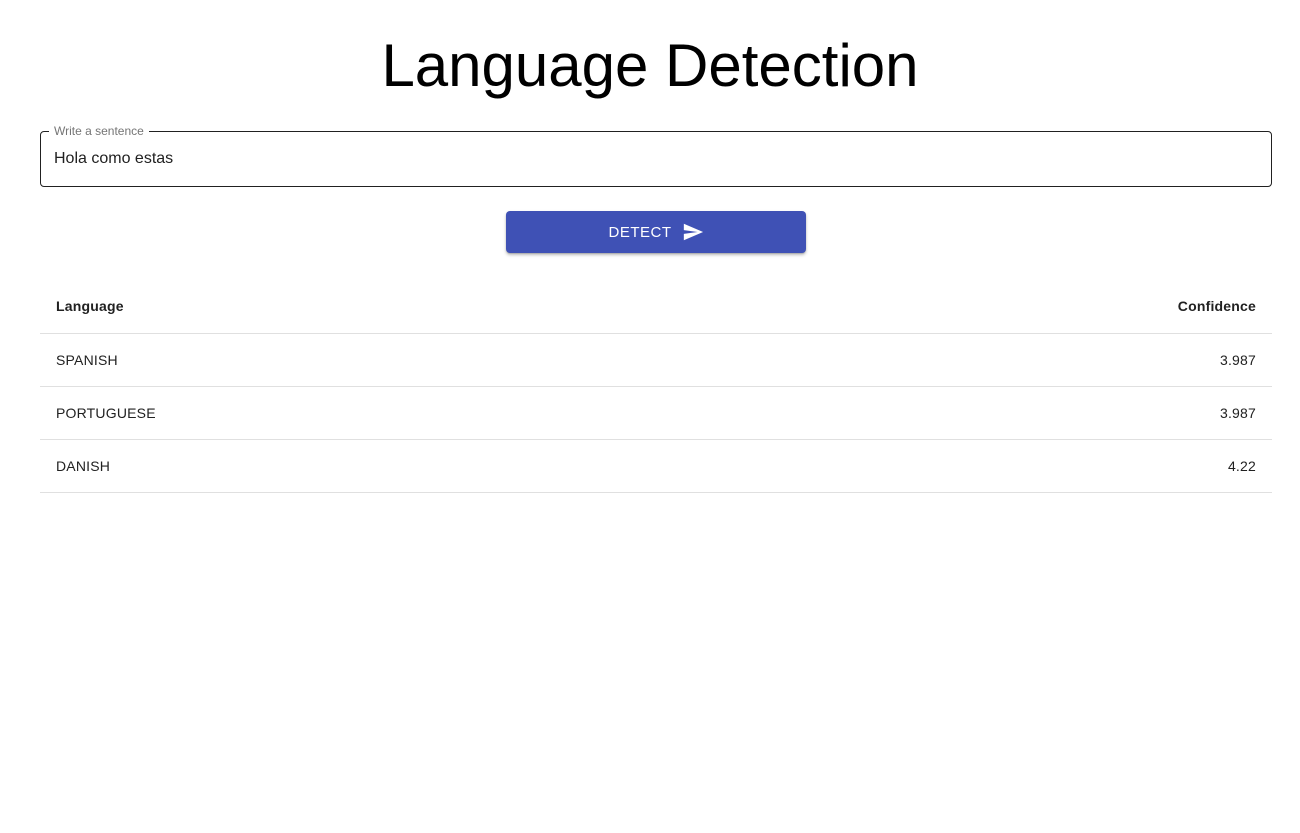 Image resolution: width=1300 pixels, height=833 pixels. I want to click on detect-button-label: DETECT, so click(640, 232).